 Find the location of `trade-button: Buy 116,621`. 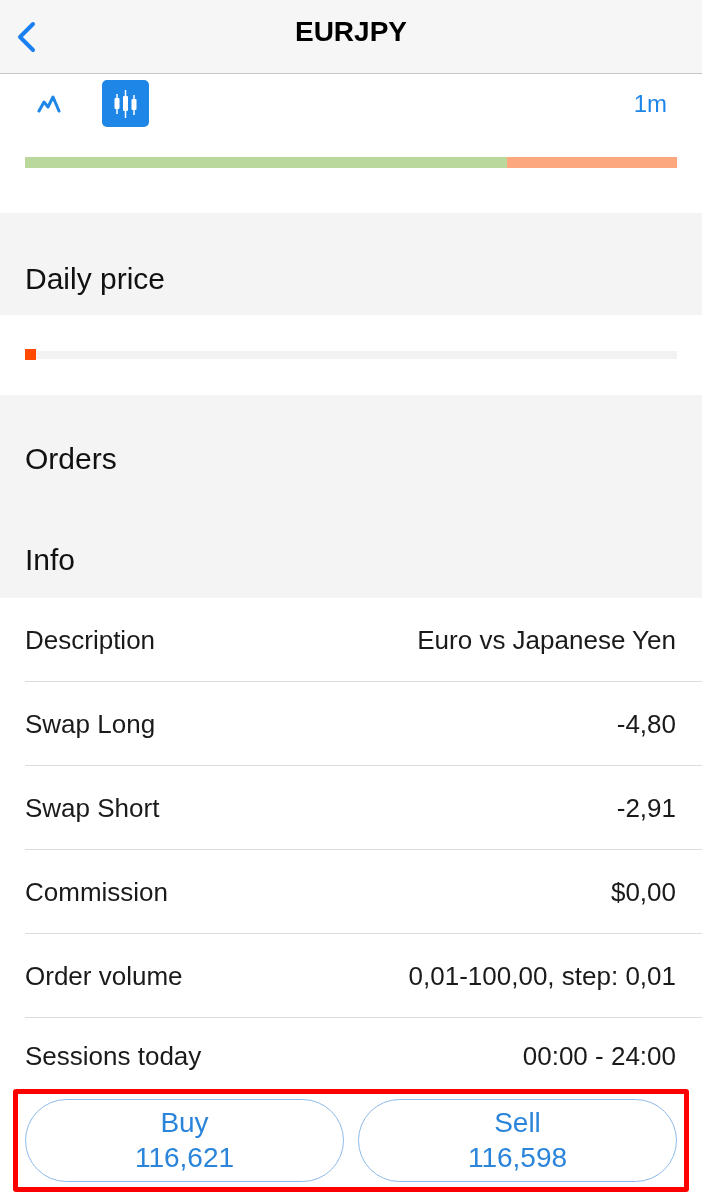

trade-button: Buy 116,621 is located at coordinates (184, 1140).